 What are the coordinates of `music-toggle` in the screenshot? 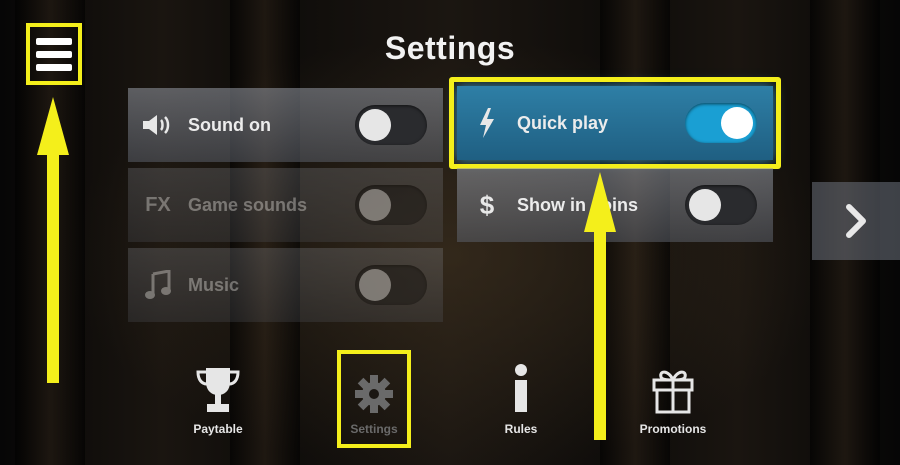 It's located at (391, 285).